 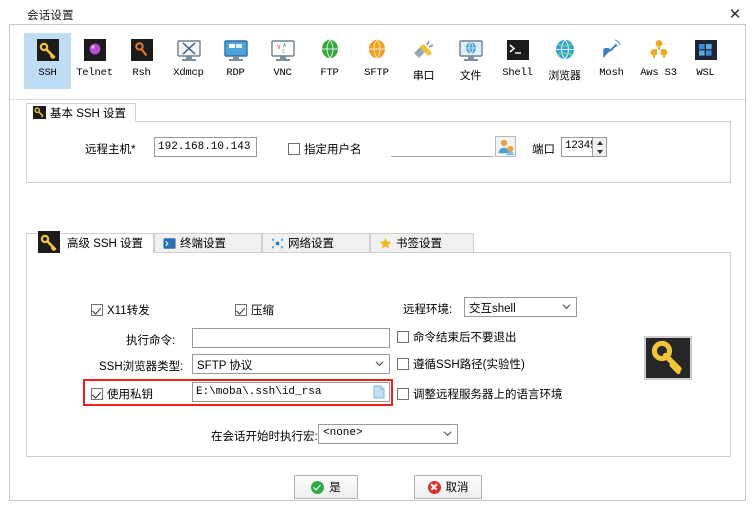 I want to click on session-type-串口: 串口, so click(x=423, y=61).